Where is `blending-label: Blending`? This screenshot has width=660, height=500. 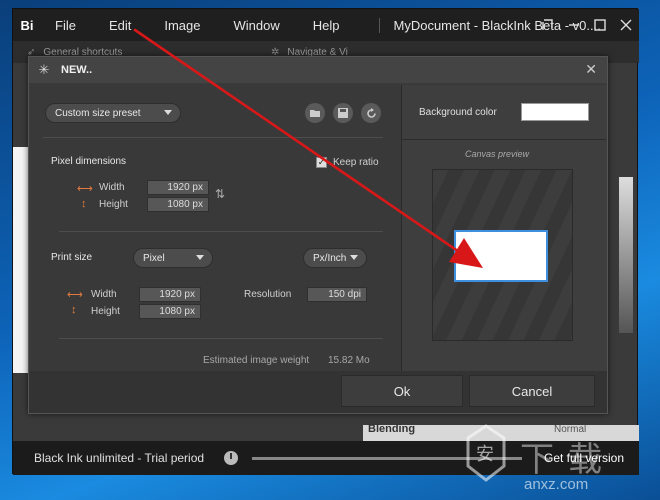 blending-label: Blending is located at coordinates (392, 429).